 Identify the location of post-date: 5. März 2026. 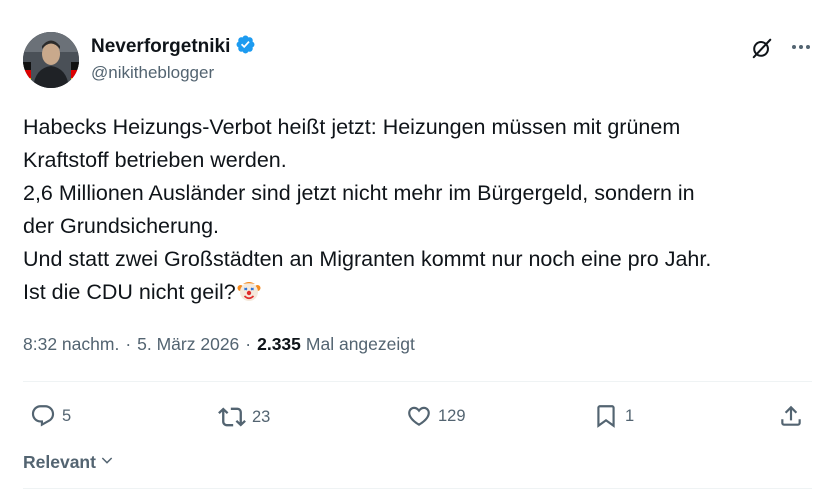
(188, 344).